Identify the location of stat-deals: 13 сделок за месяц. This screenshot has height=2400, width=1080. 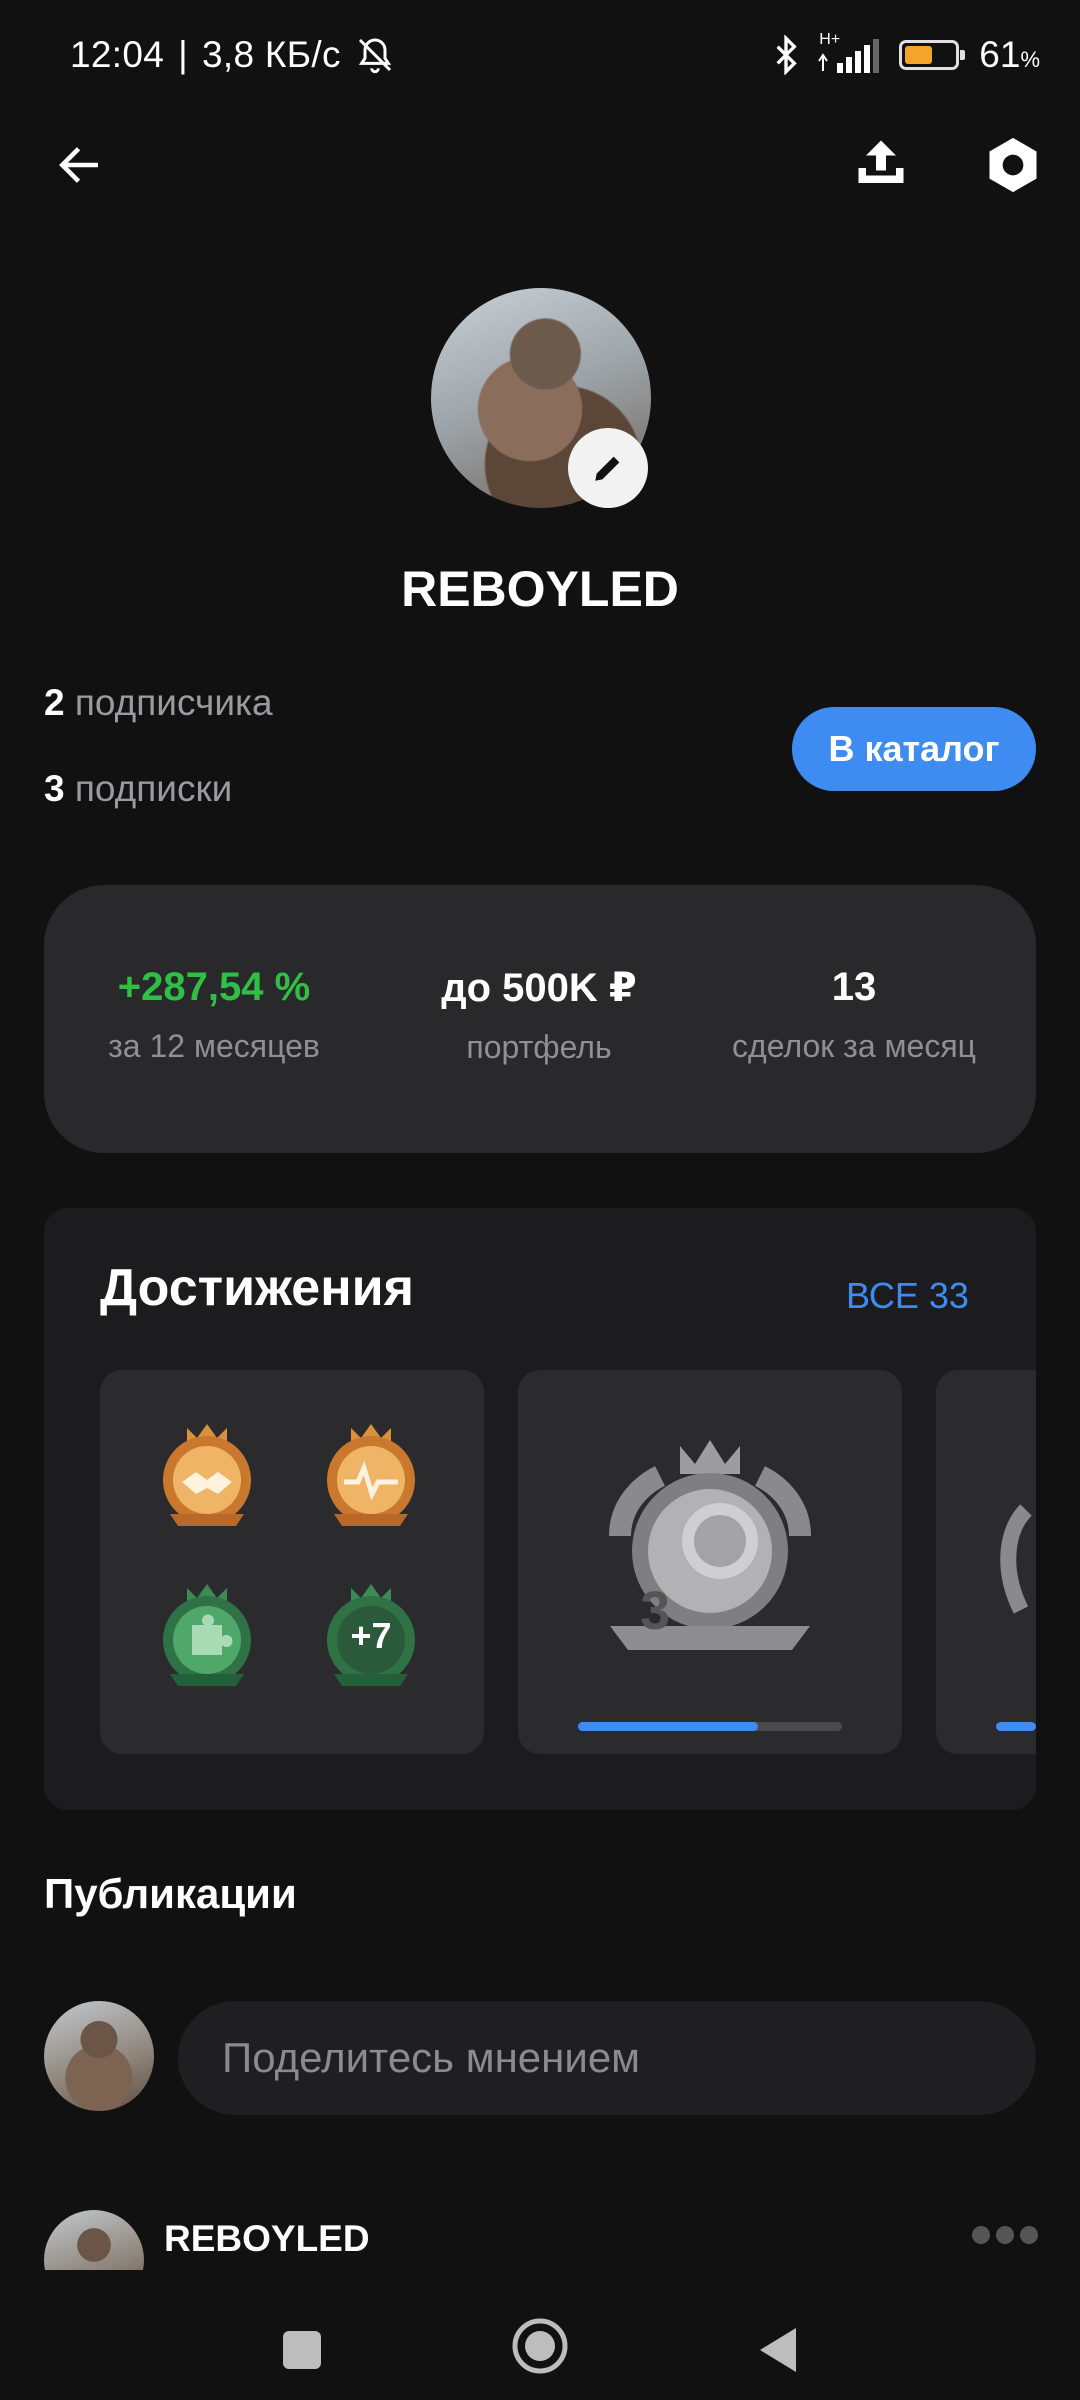
(854, 1015).